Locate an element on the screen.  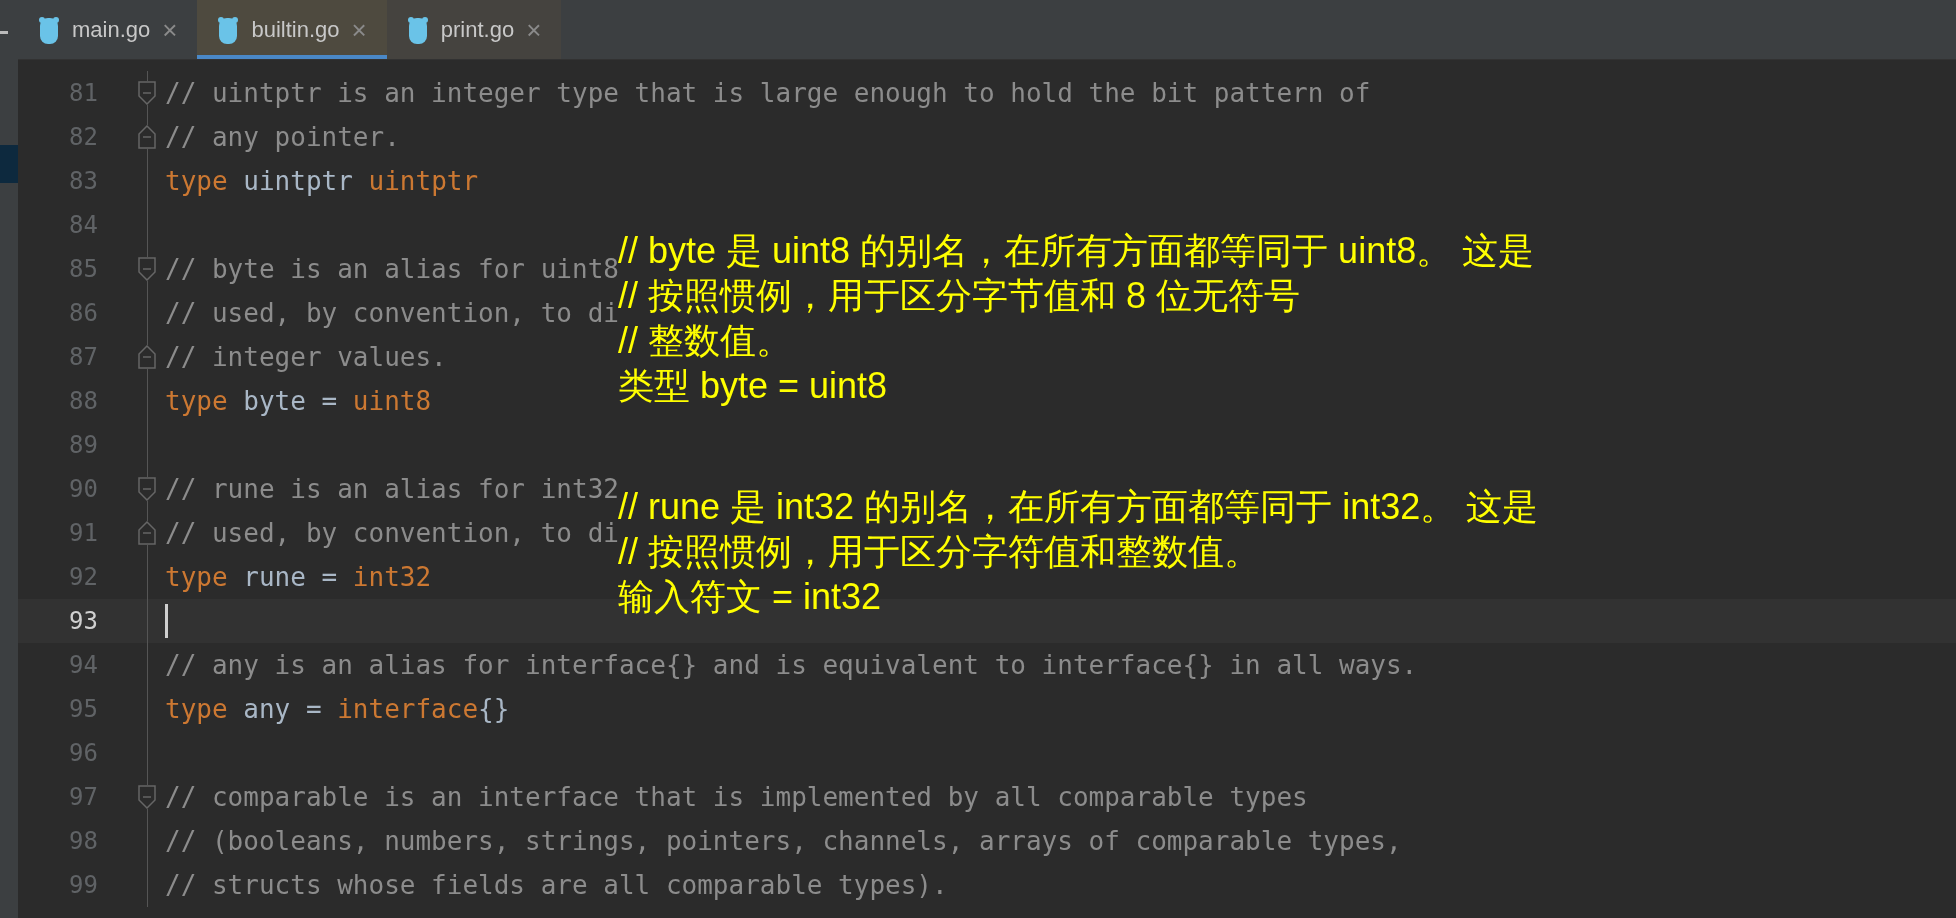
code-line: // any pointer. is located at coordinates (282, 137).